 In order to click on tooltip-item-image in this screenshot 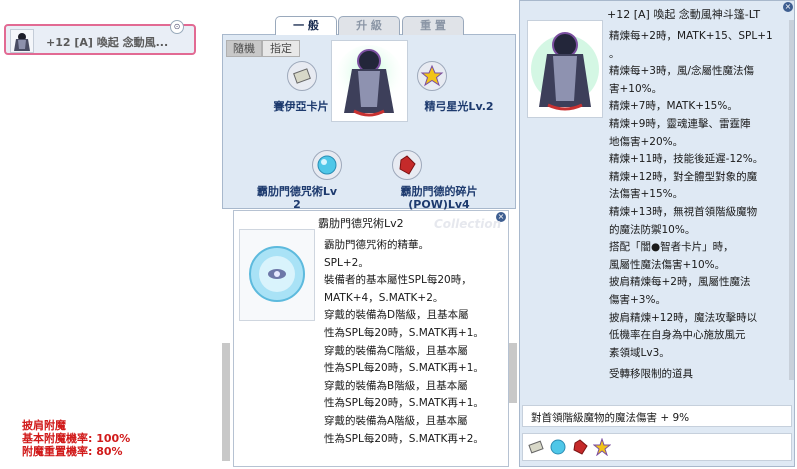, I will do `click(277, 275)`.